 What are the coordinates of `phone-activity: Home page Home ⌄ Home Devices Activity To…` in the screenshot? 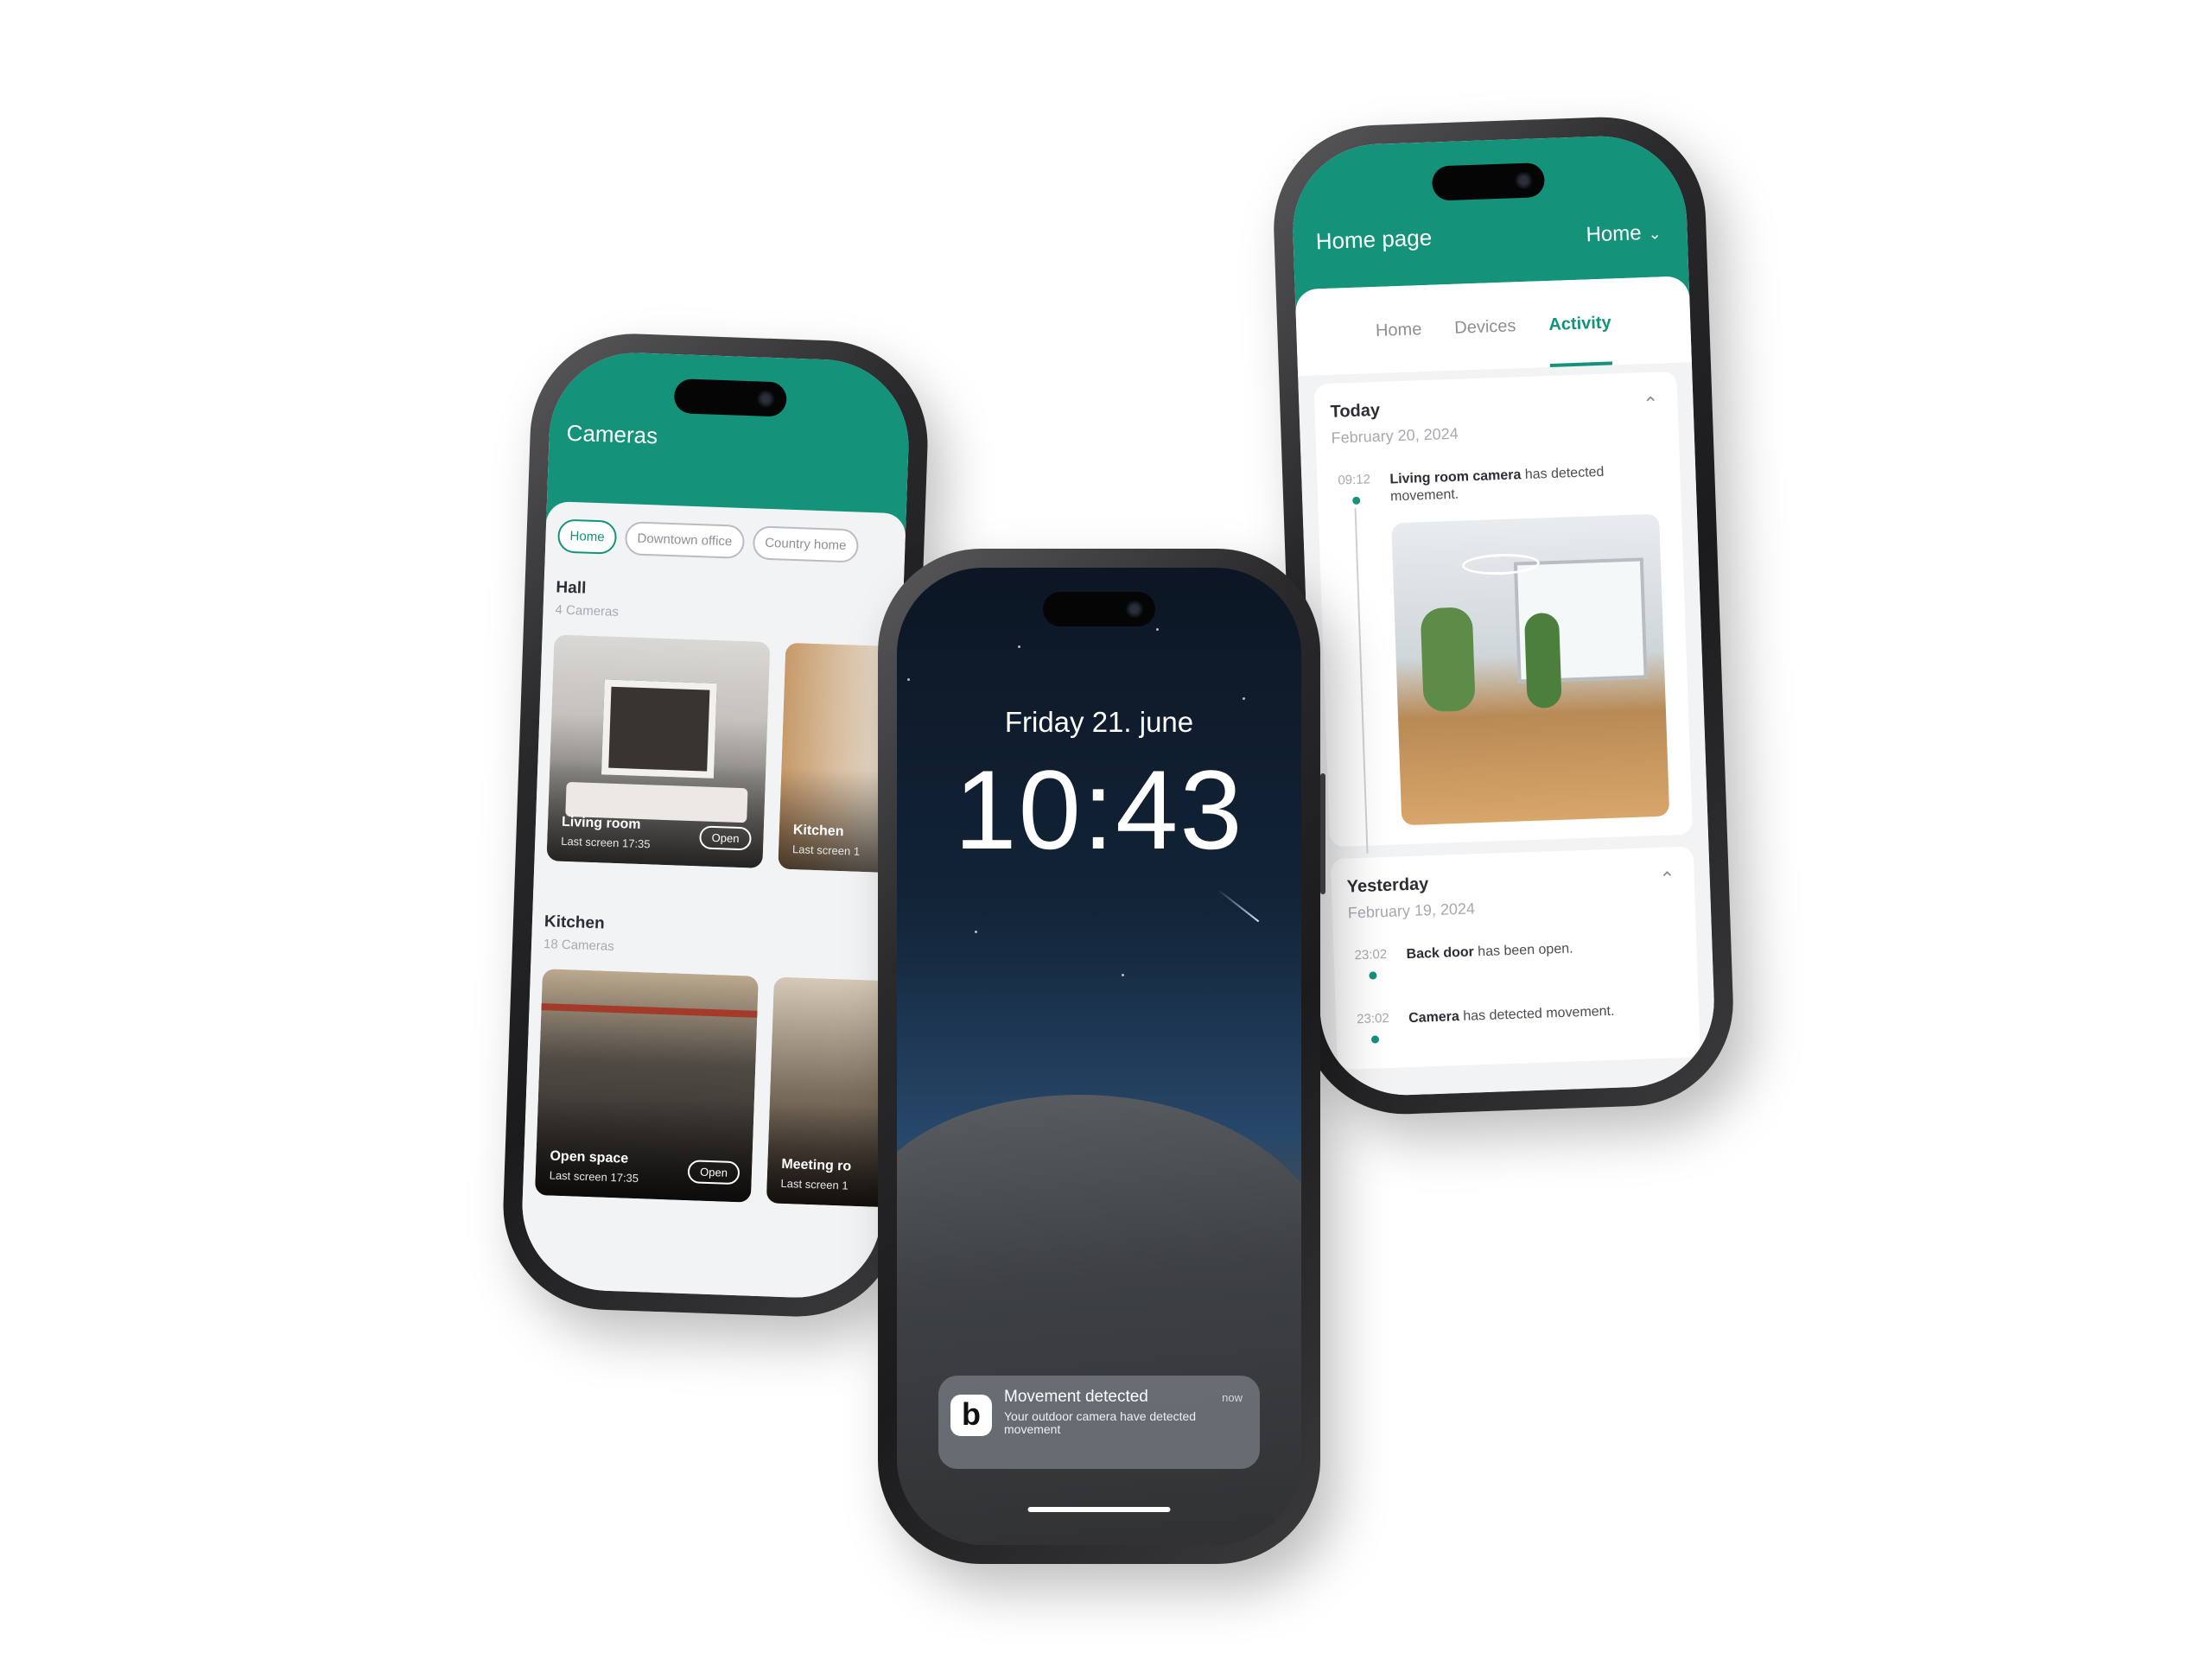 It's located at (1503, 615).